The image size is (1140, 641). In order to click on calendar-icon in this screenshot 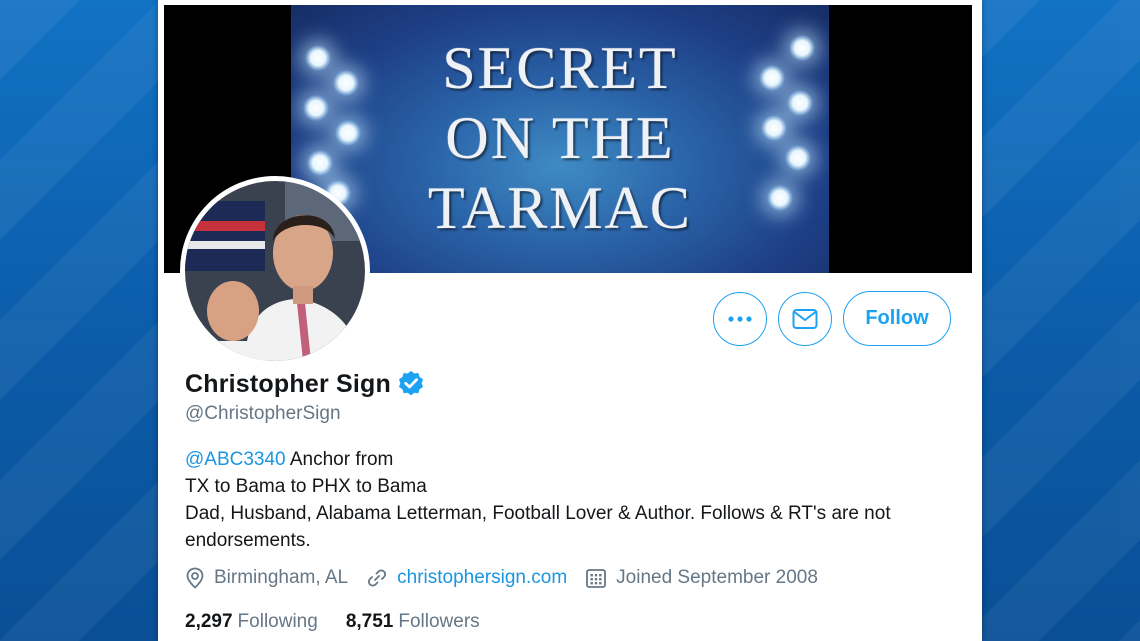, I will do `click(596, 578)`.